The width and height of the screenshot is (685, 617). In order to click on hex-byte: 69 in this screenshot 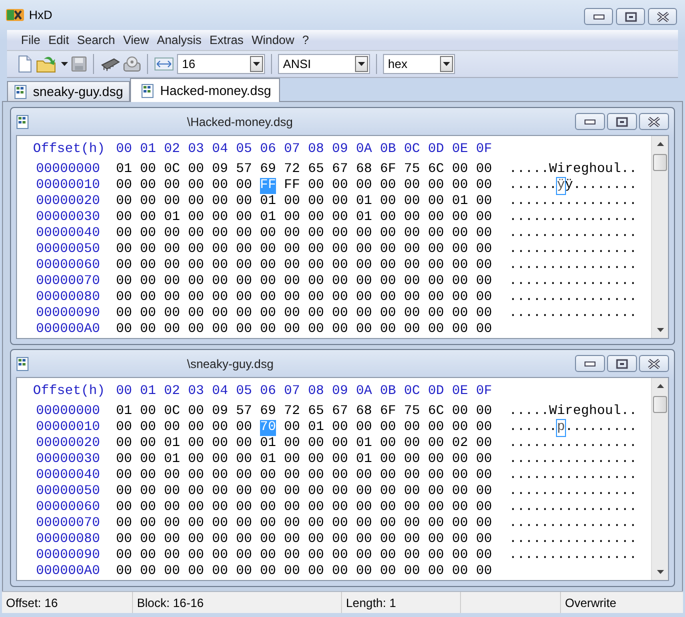, I will do `click(268, 412)`.